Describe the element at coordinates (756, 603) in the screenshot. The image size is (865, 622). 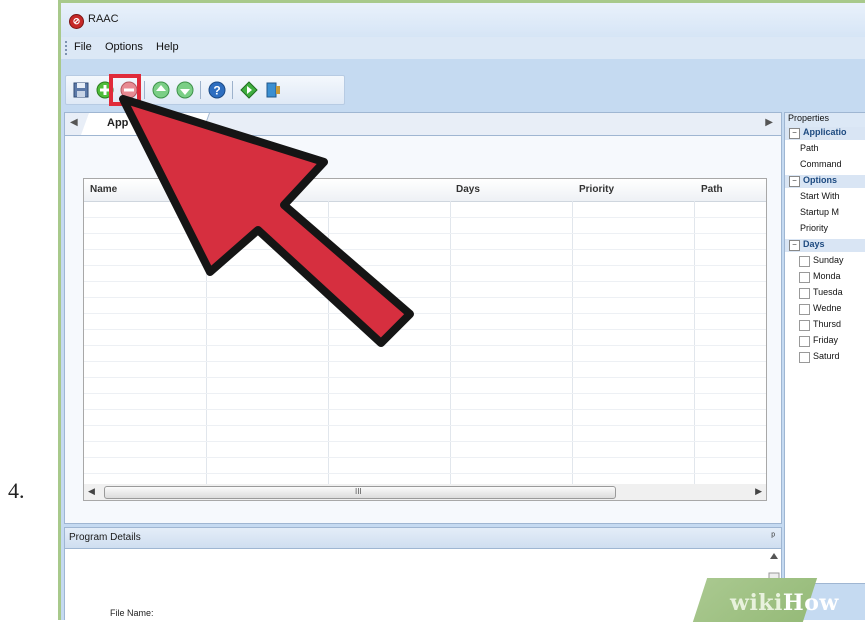
I see `watermark-part1: wiki` at that location.